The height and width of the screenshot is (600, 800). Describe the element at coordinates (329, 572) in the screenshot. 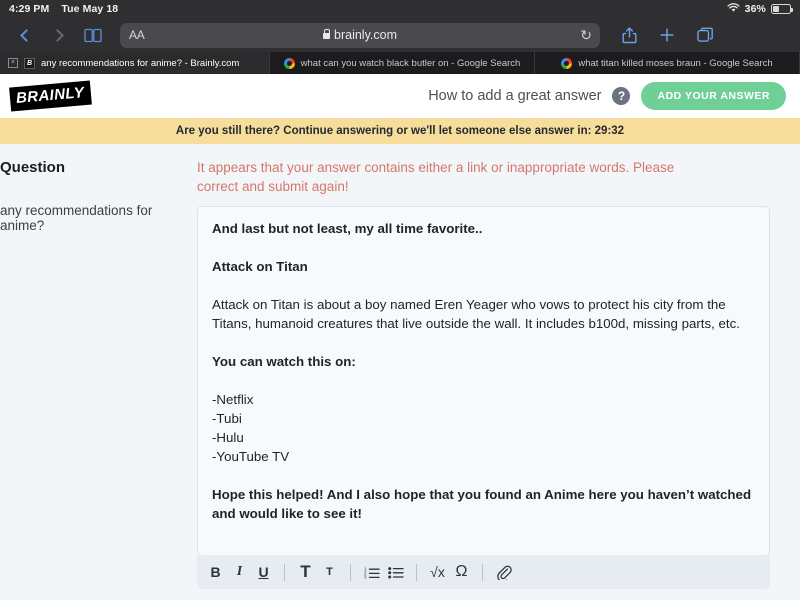

I see `text-size-small-button: T` at that location.